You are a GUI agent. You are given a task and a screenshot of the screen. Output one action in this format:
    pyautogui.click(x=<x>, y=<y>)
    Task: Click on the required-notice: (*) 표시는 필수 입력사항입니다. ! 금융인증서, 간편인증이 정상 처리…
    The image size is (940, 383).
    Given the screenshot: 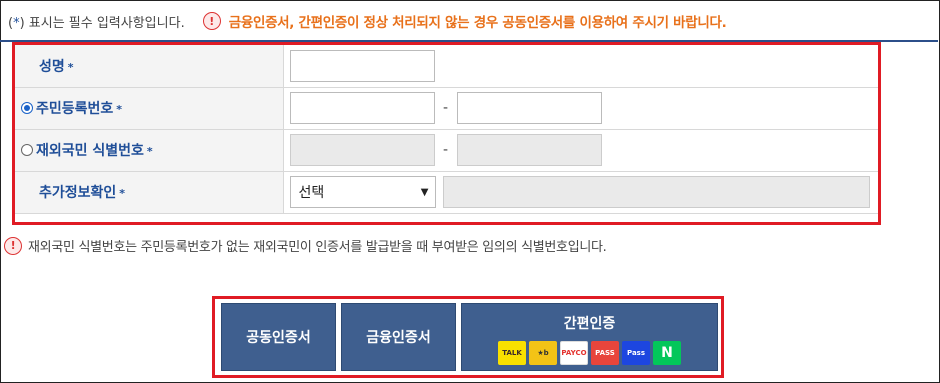 What is the action you would take?
    pyautogui.click(x=367, y=21)
    